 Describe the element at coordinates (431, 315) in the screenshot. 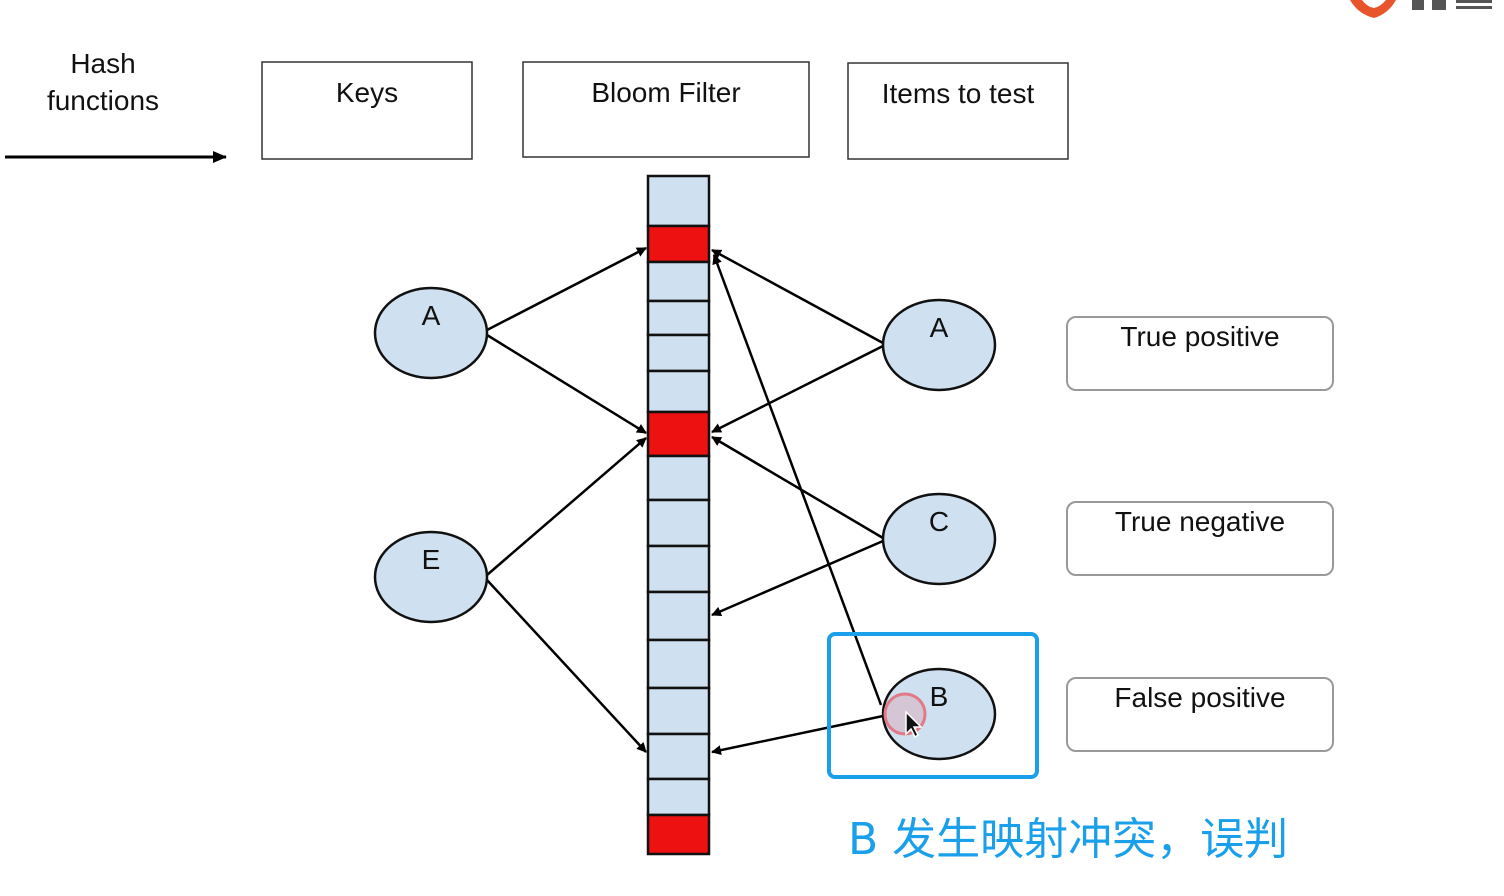

I see `key-node-a-label: A` at that location.